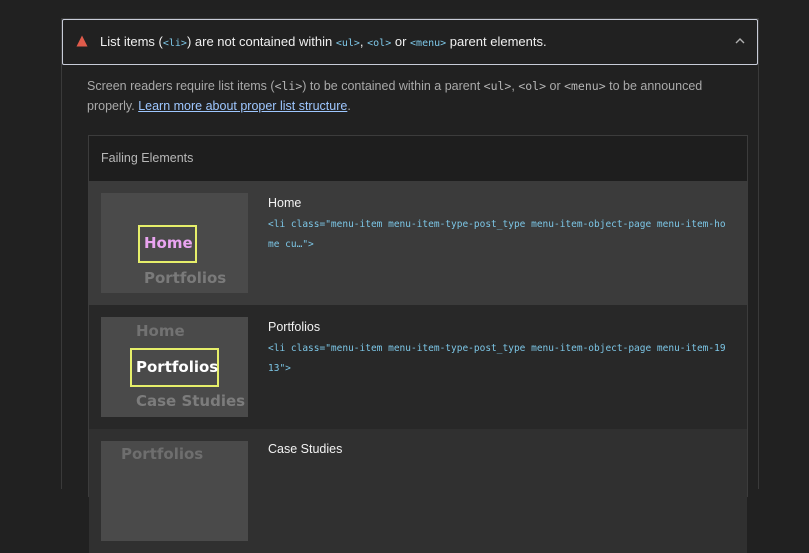 This screenshot has width=809, height=553. I want to click on element-name: Case Studies, so click(305, 449).